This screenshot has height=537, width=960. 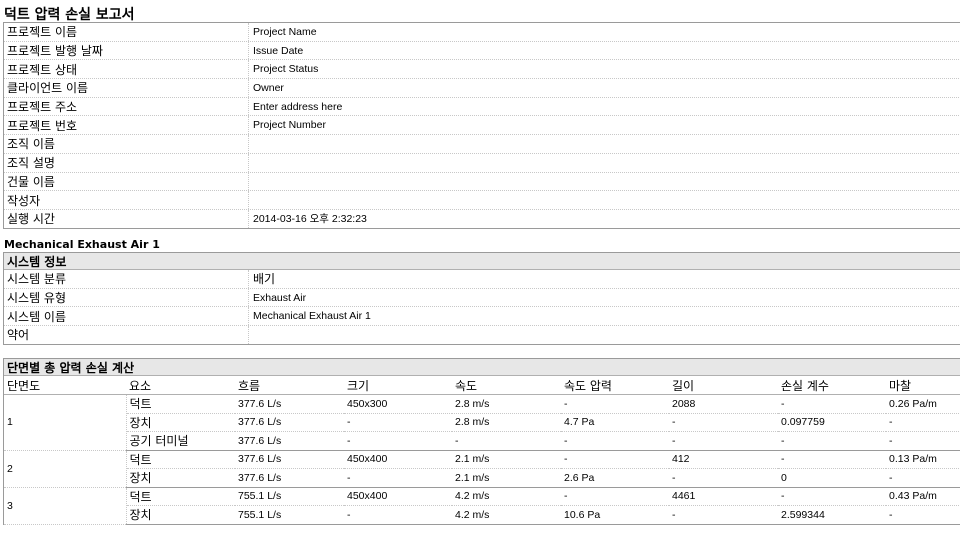 I want to click on project-info-label: 조직 설명, so click(x=126, y=162).